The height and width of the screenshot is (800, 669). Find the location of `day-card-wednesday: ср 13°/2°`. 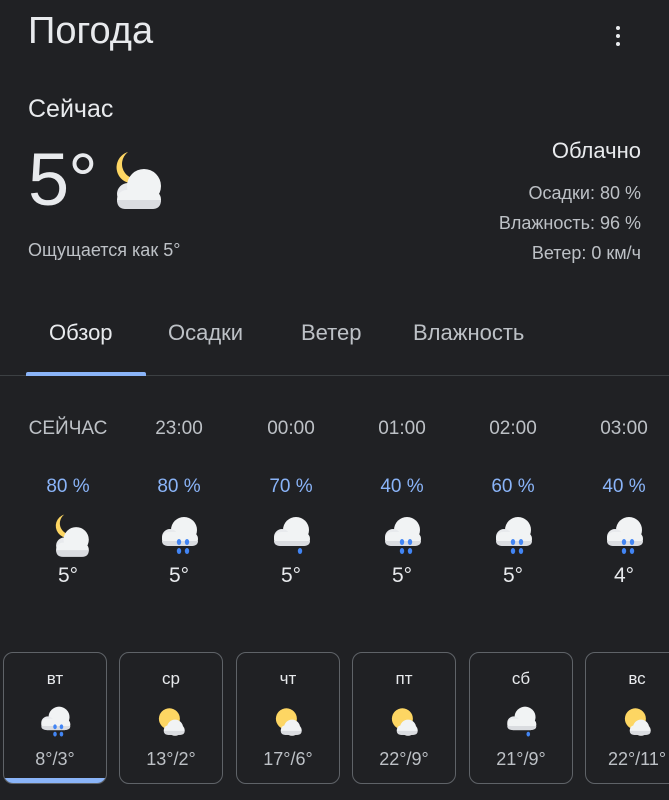

day-card-wednesday: ср 13°/2° is located at coordinates (171, 718).